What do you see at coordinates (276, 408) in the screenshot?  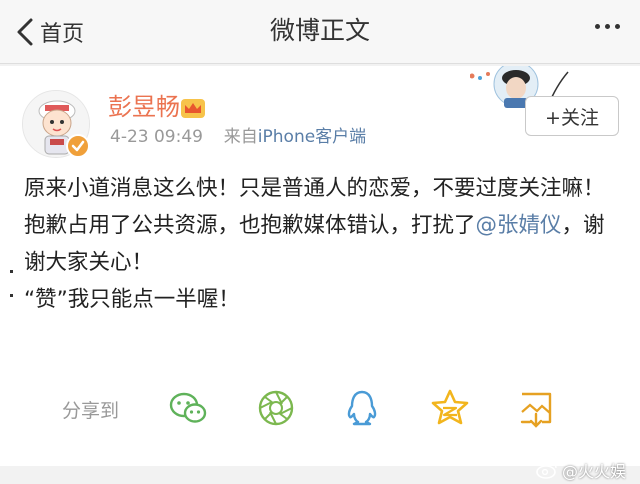 I see `moments-icon` at bounding box center [276, 408].